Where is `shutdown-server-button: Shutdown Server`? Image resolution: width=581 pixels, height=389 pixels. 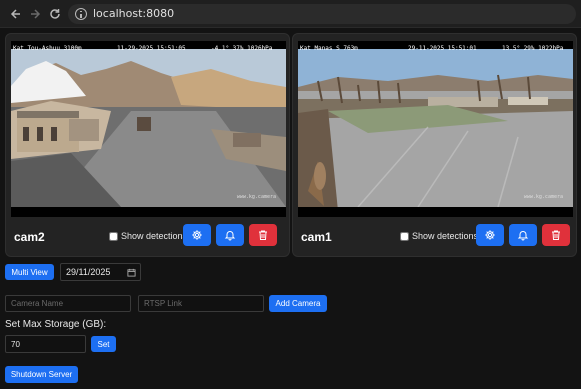 shutdown-server-button: Shutdown Server is located at coordinates (41, 374).